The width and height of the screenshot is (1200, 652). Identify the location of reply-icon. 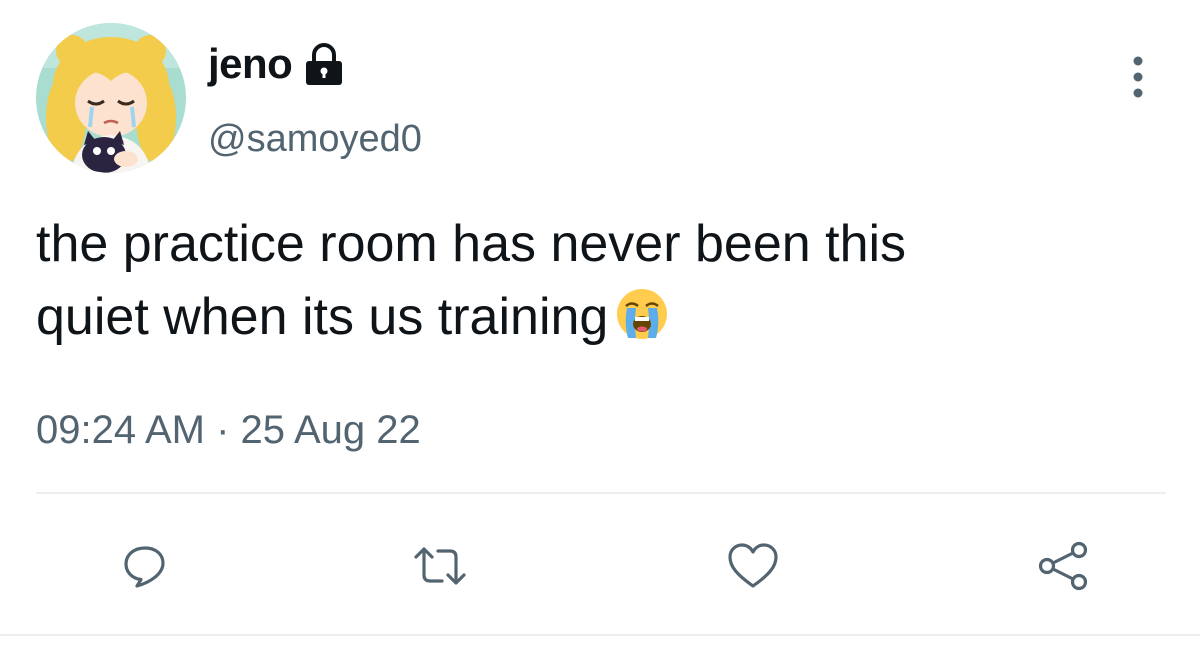
(144, 567).